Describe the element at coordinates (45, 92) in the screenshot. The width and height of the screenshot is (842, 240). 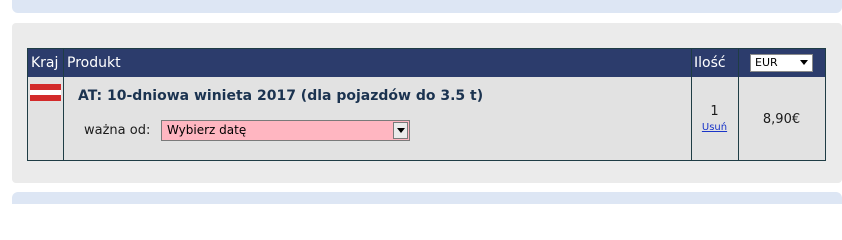
I see `austria-flag-icon` at that location.